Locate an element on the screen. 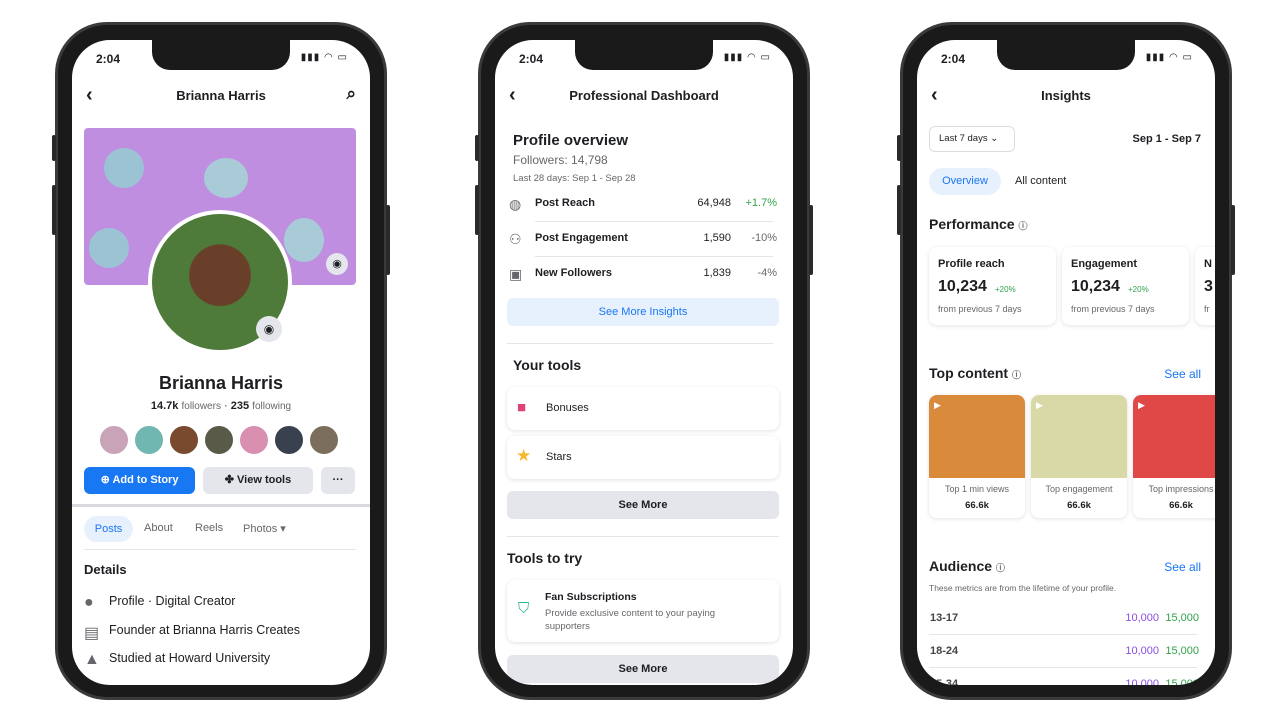  add-to-story-button: ⊕ Add to Story is located at coordinates (139, 480).